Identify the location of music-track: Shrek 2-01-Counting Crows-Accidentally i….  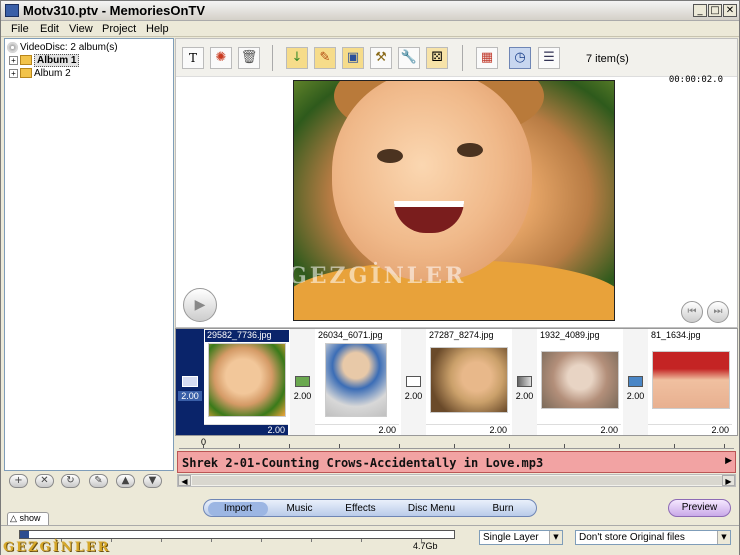
(456, 462).